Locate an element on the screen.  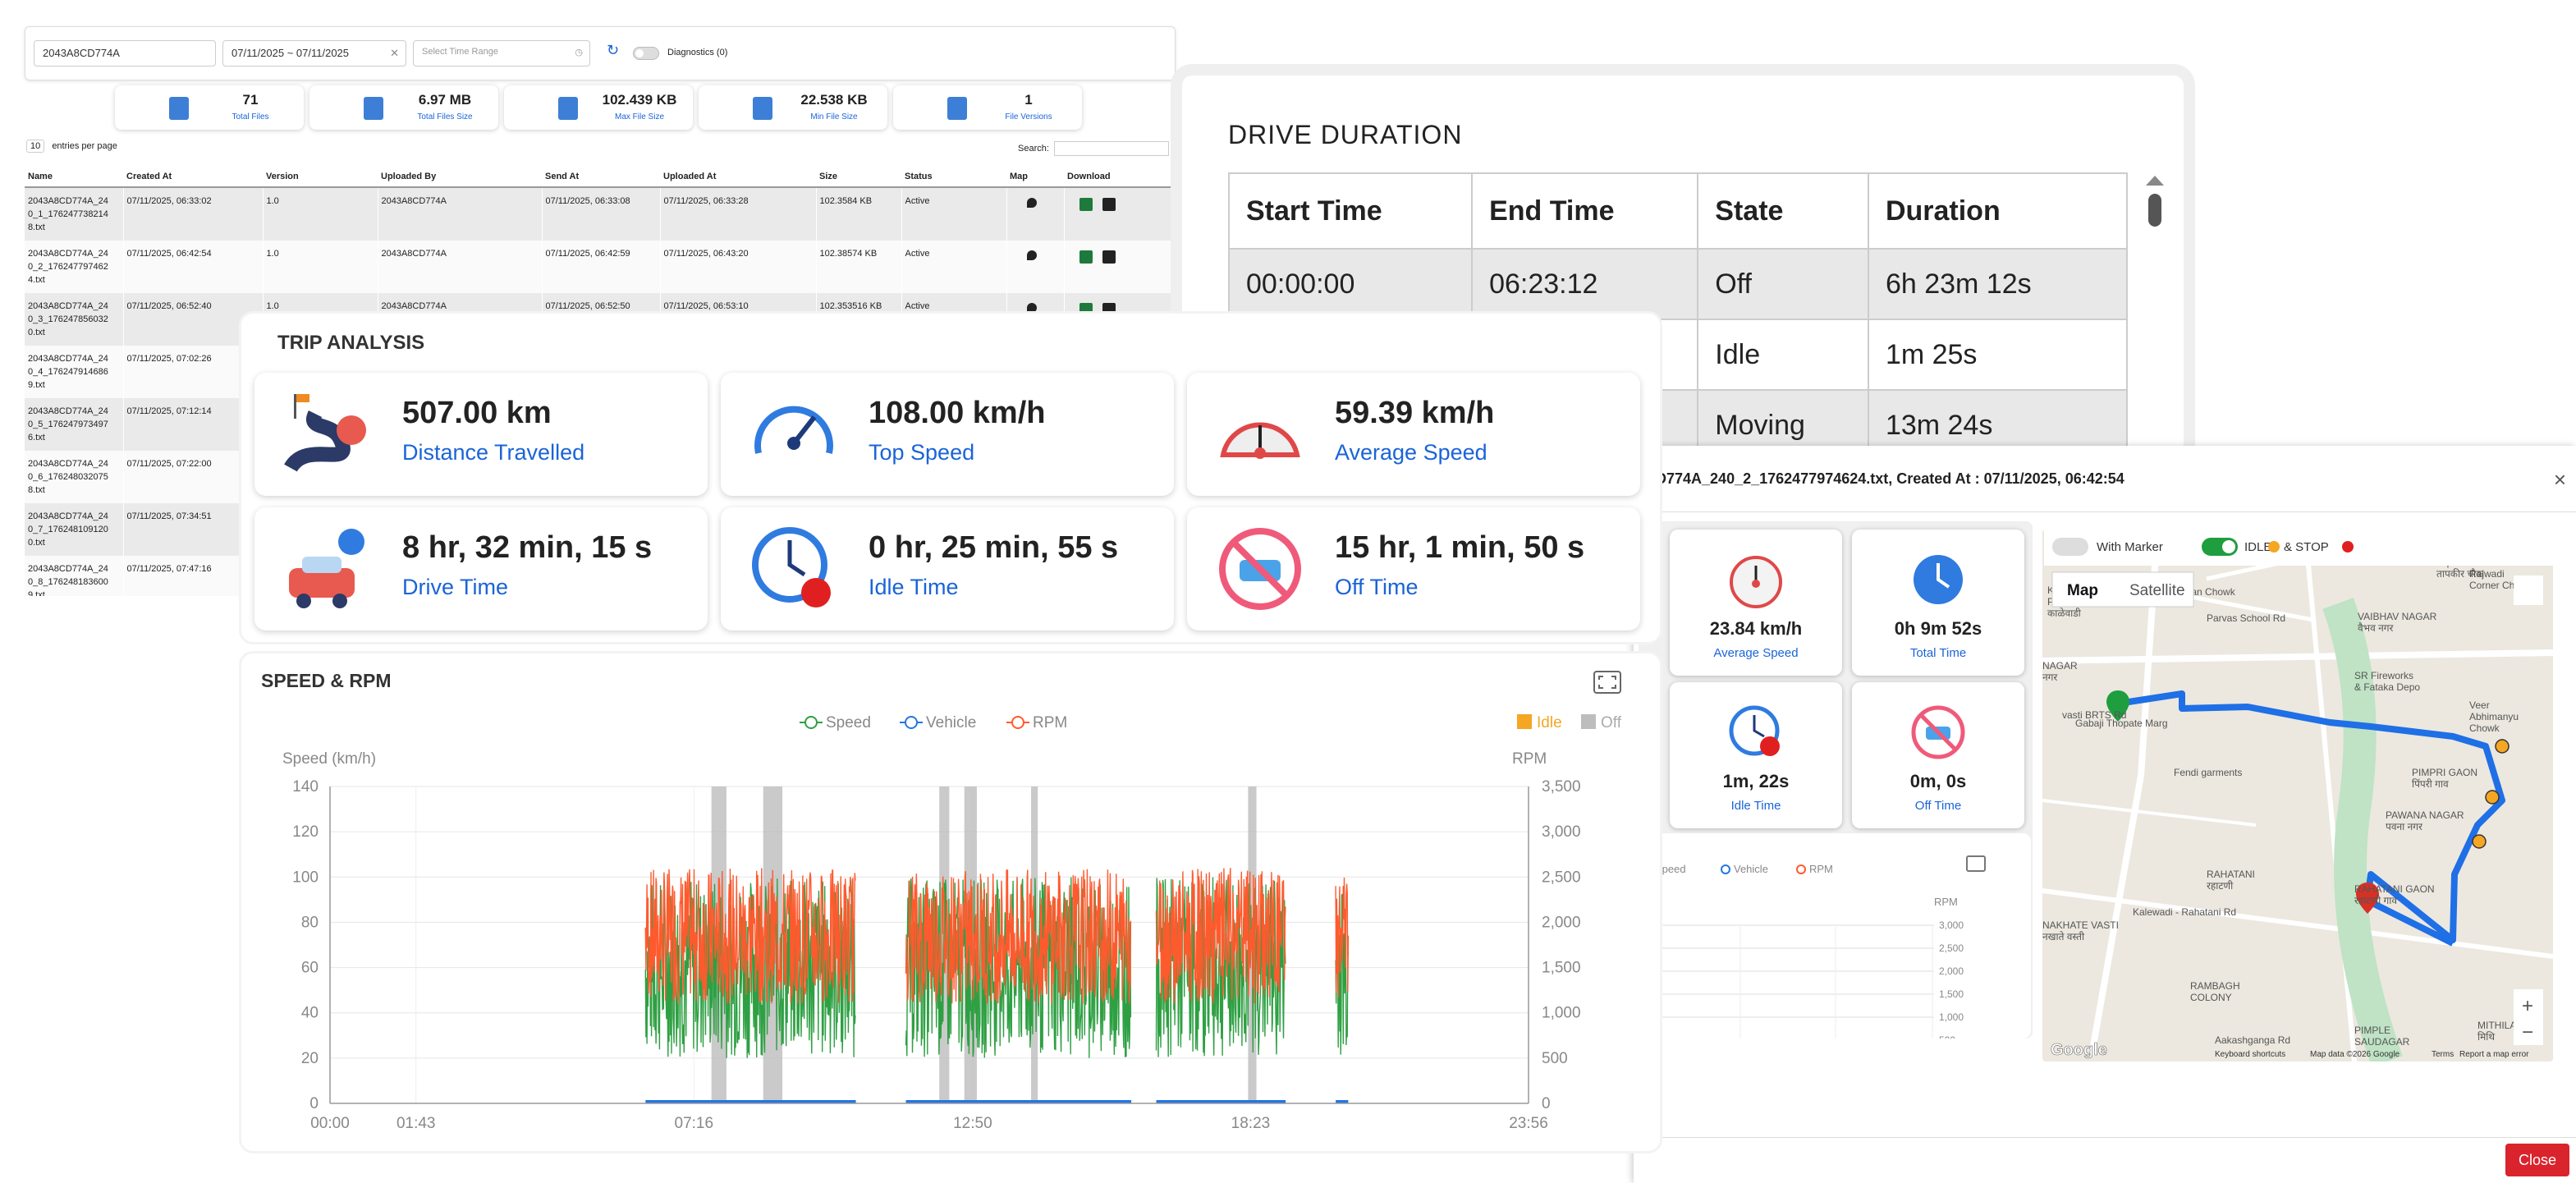
with-marker-toggle is located at coordinates (2070, 547).